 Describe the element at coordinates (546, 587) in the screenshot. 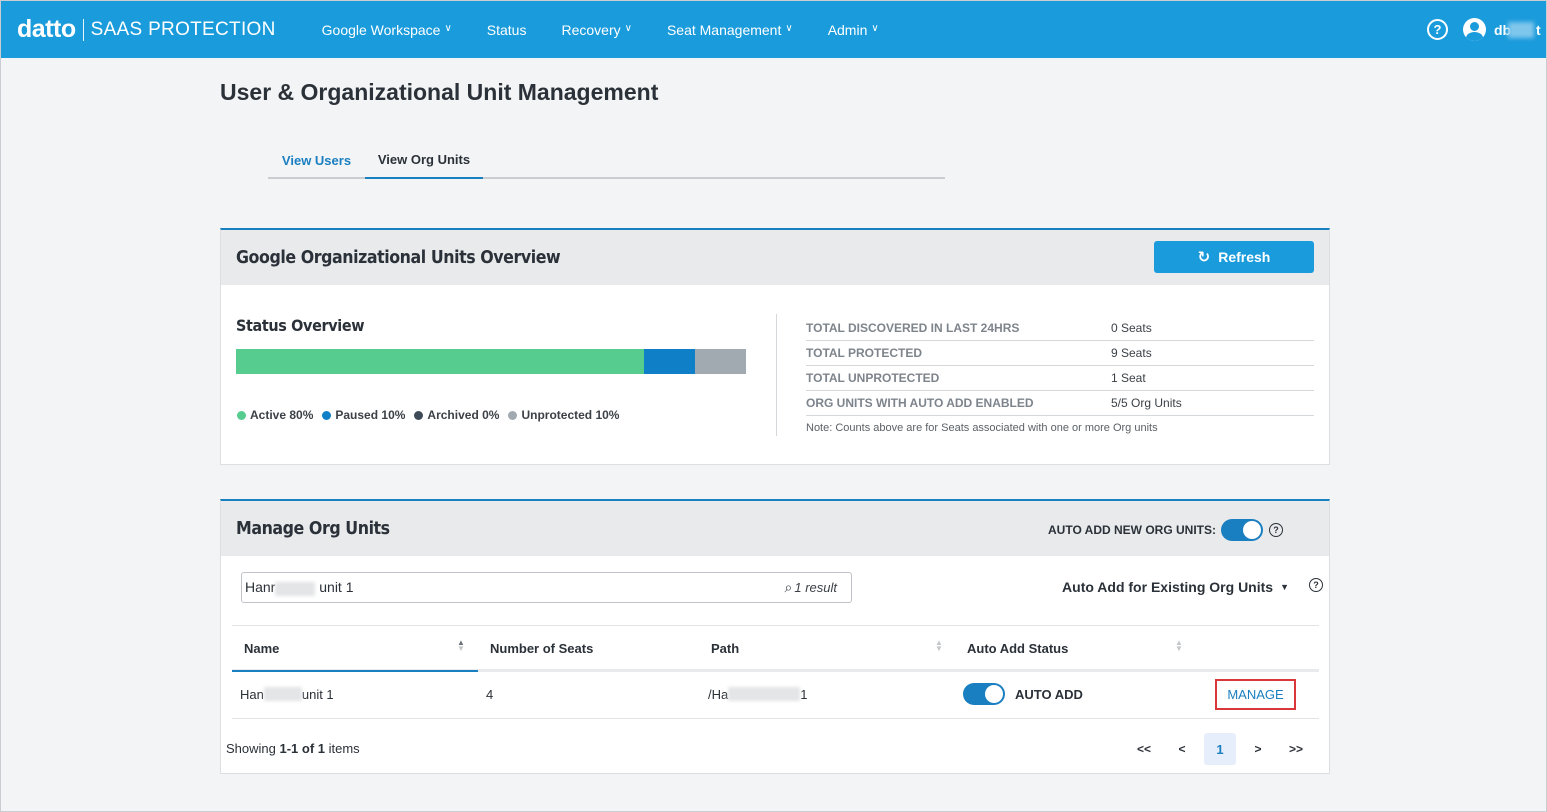

I see `org-unit-search-input: Hanr unit 1 ⌕ 1 result` at that location.